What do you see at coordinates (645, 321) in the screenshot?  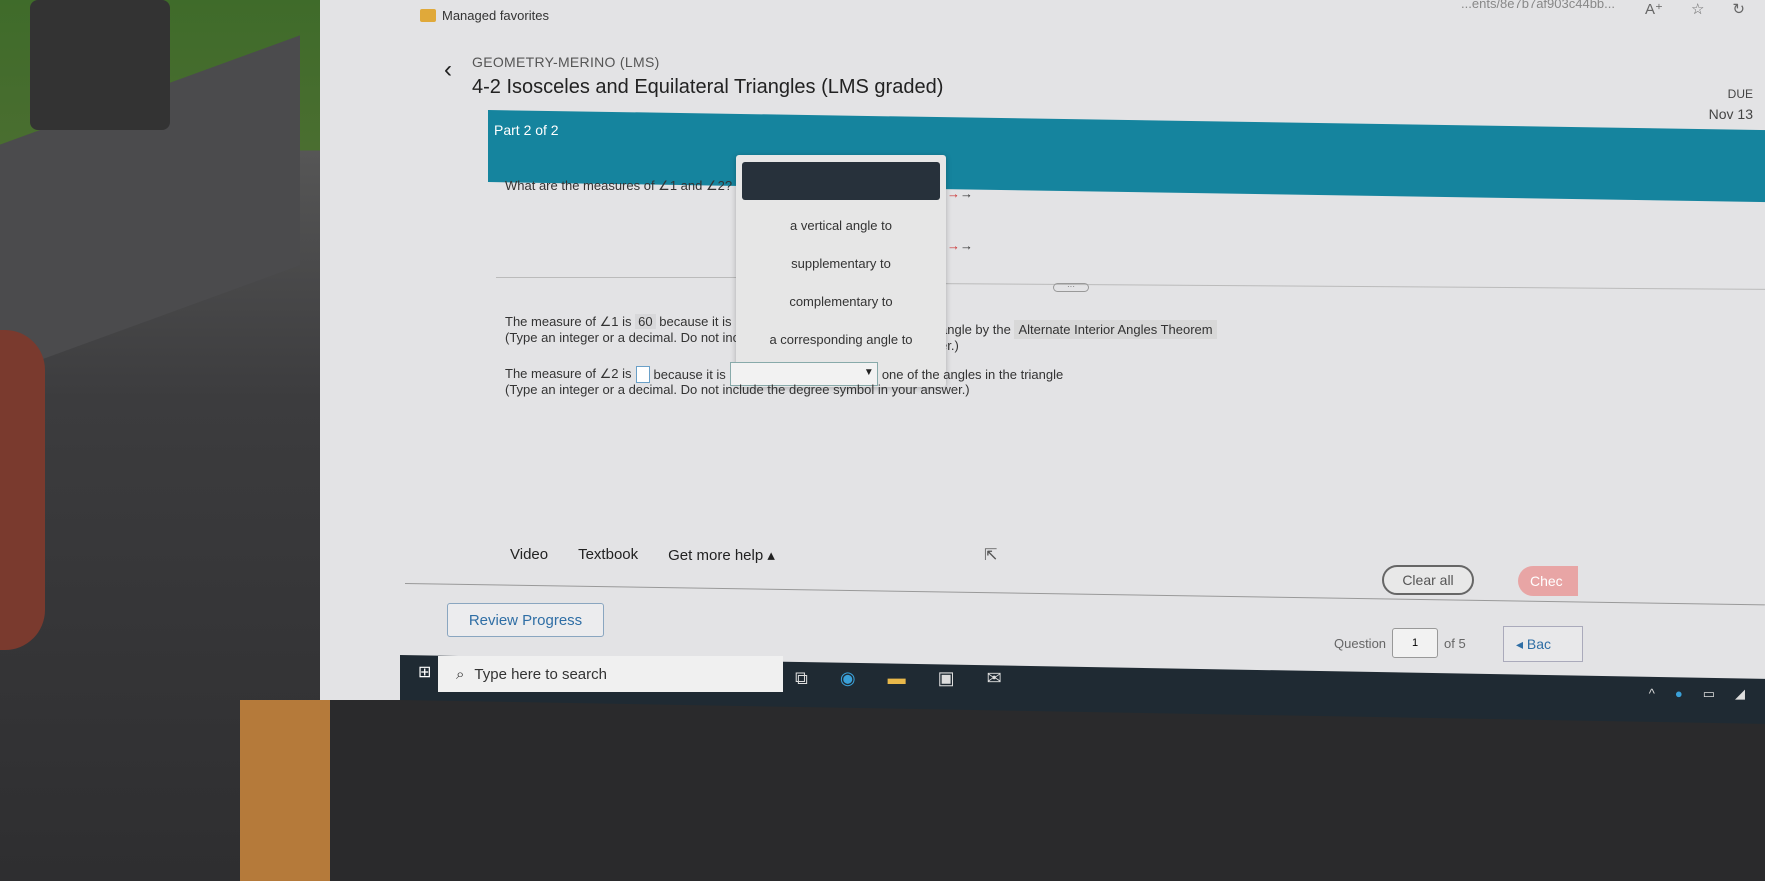 I see `angle1-input: 60` at bounding box center [645, 321].